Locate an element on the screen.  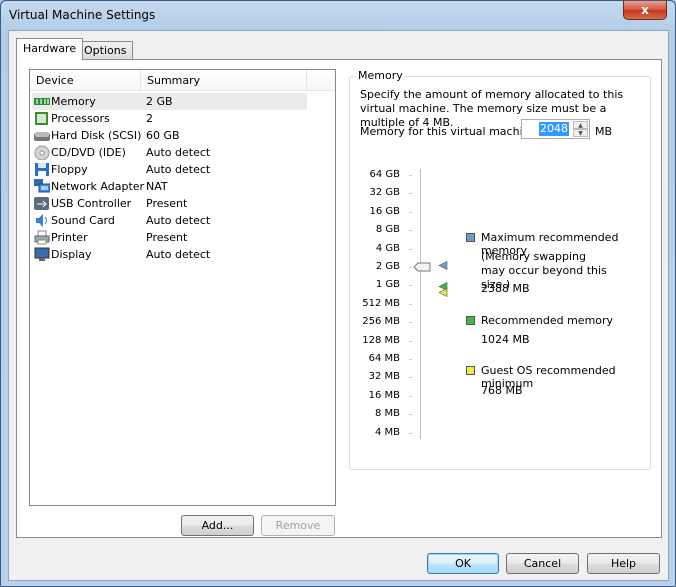
close-icon: x is located at coordinates (645, 10).